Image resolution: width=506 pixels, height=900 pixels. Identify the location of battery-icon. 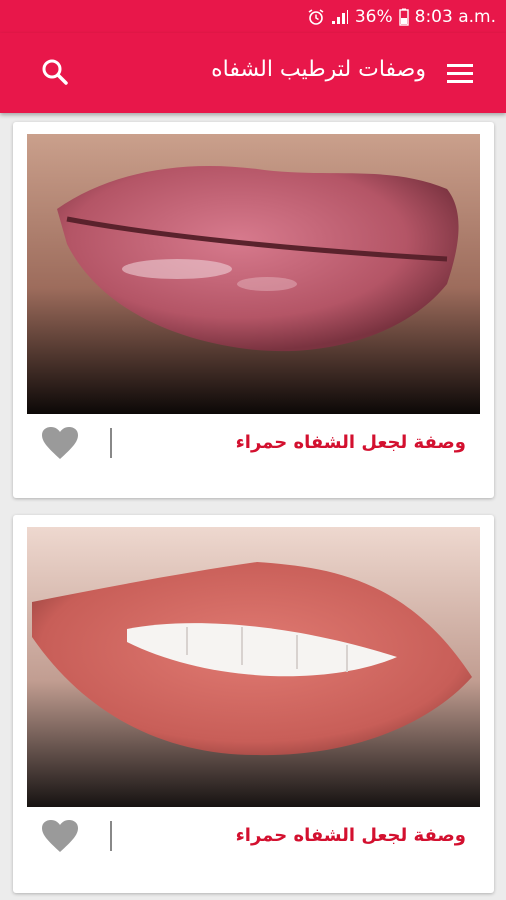
(403, 17).